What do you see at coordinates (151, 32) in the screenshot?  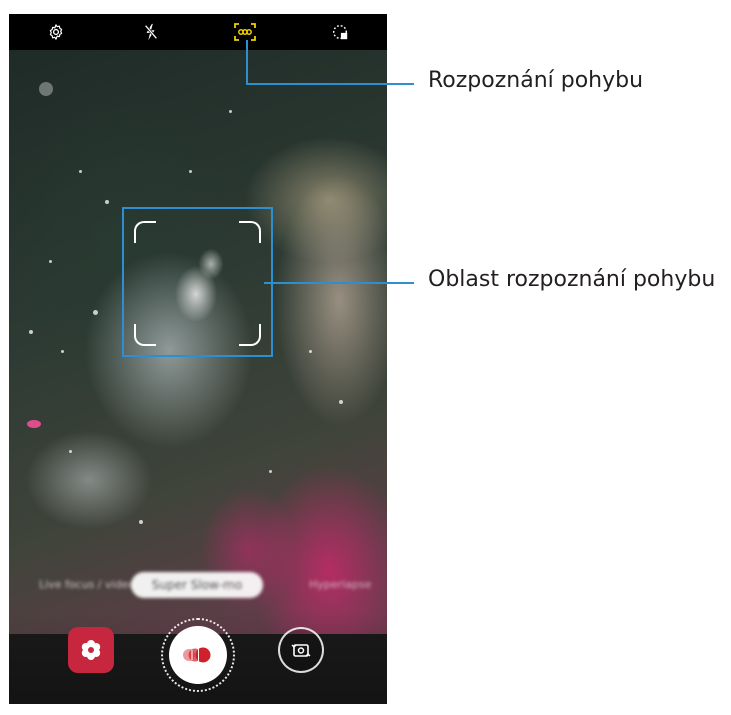 I see `flash-off-icon` at bounding box center [151, 32].